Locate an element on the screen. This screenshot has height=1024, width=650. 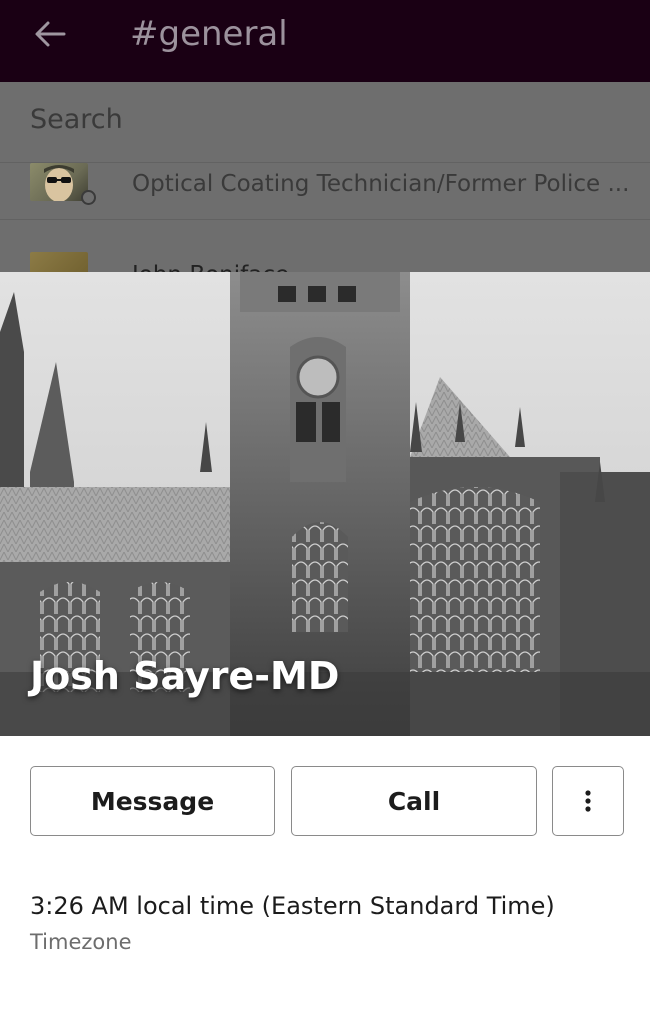
more-options-button is located at coordinates (588, 801).